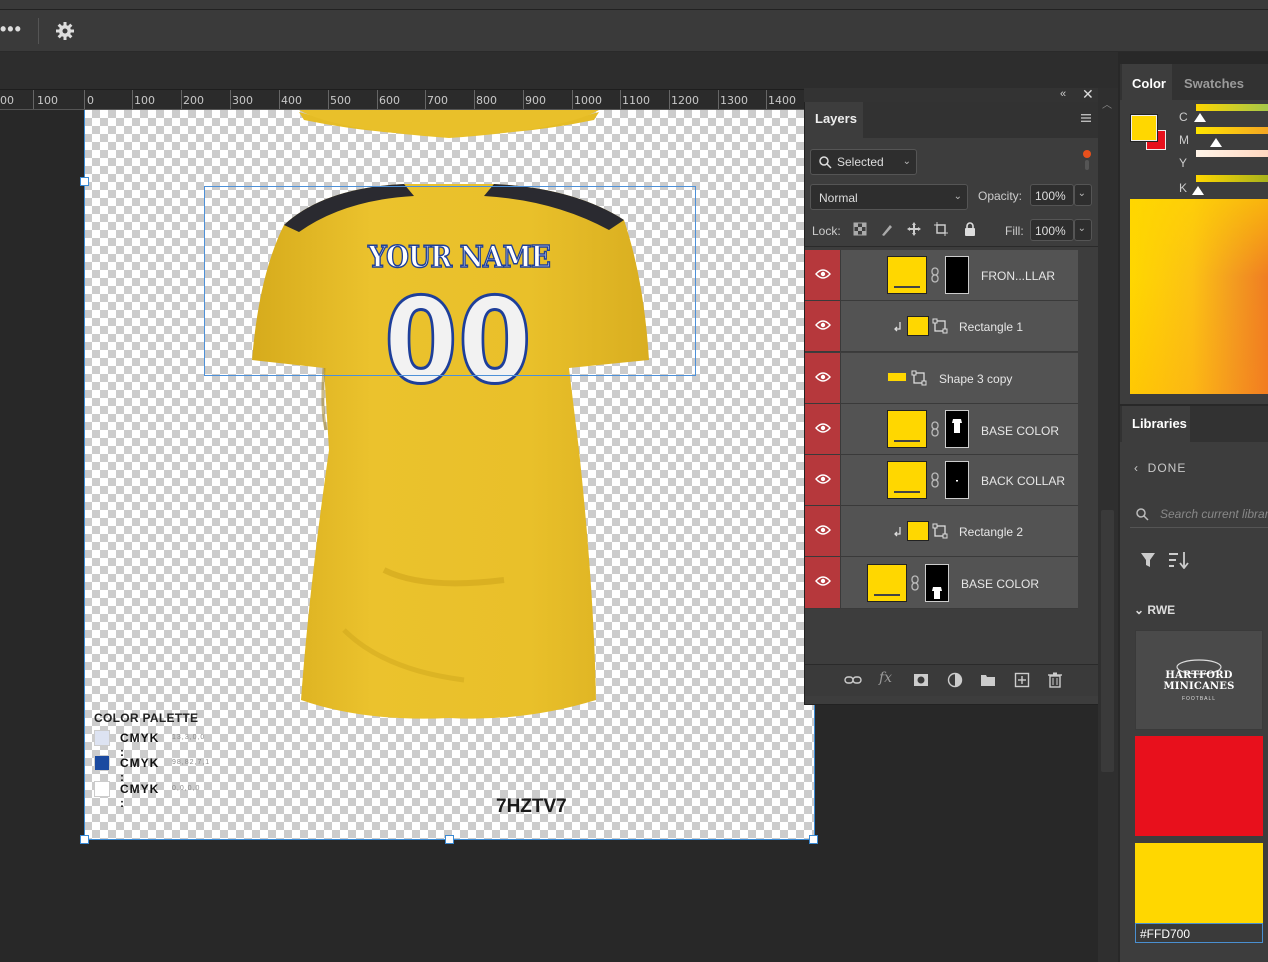 The height and width of the screenshot is (962, 1268). What do you see at coordinates (389, 100) in the screenshot?
I see `ruler-label: 600` at bounding box center [389, 100].